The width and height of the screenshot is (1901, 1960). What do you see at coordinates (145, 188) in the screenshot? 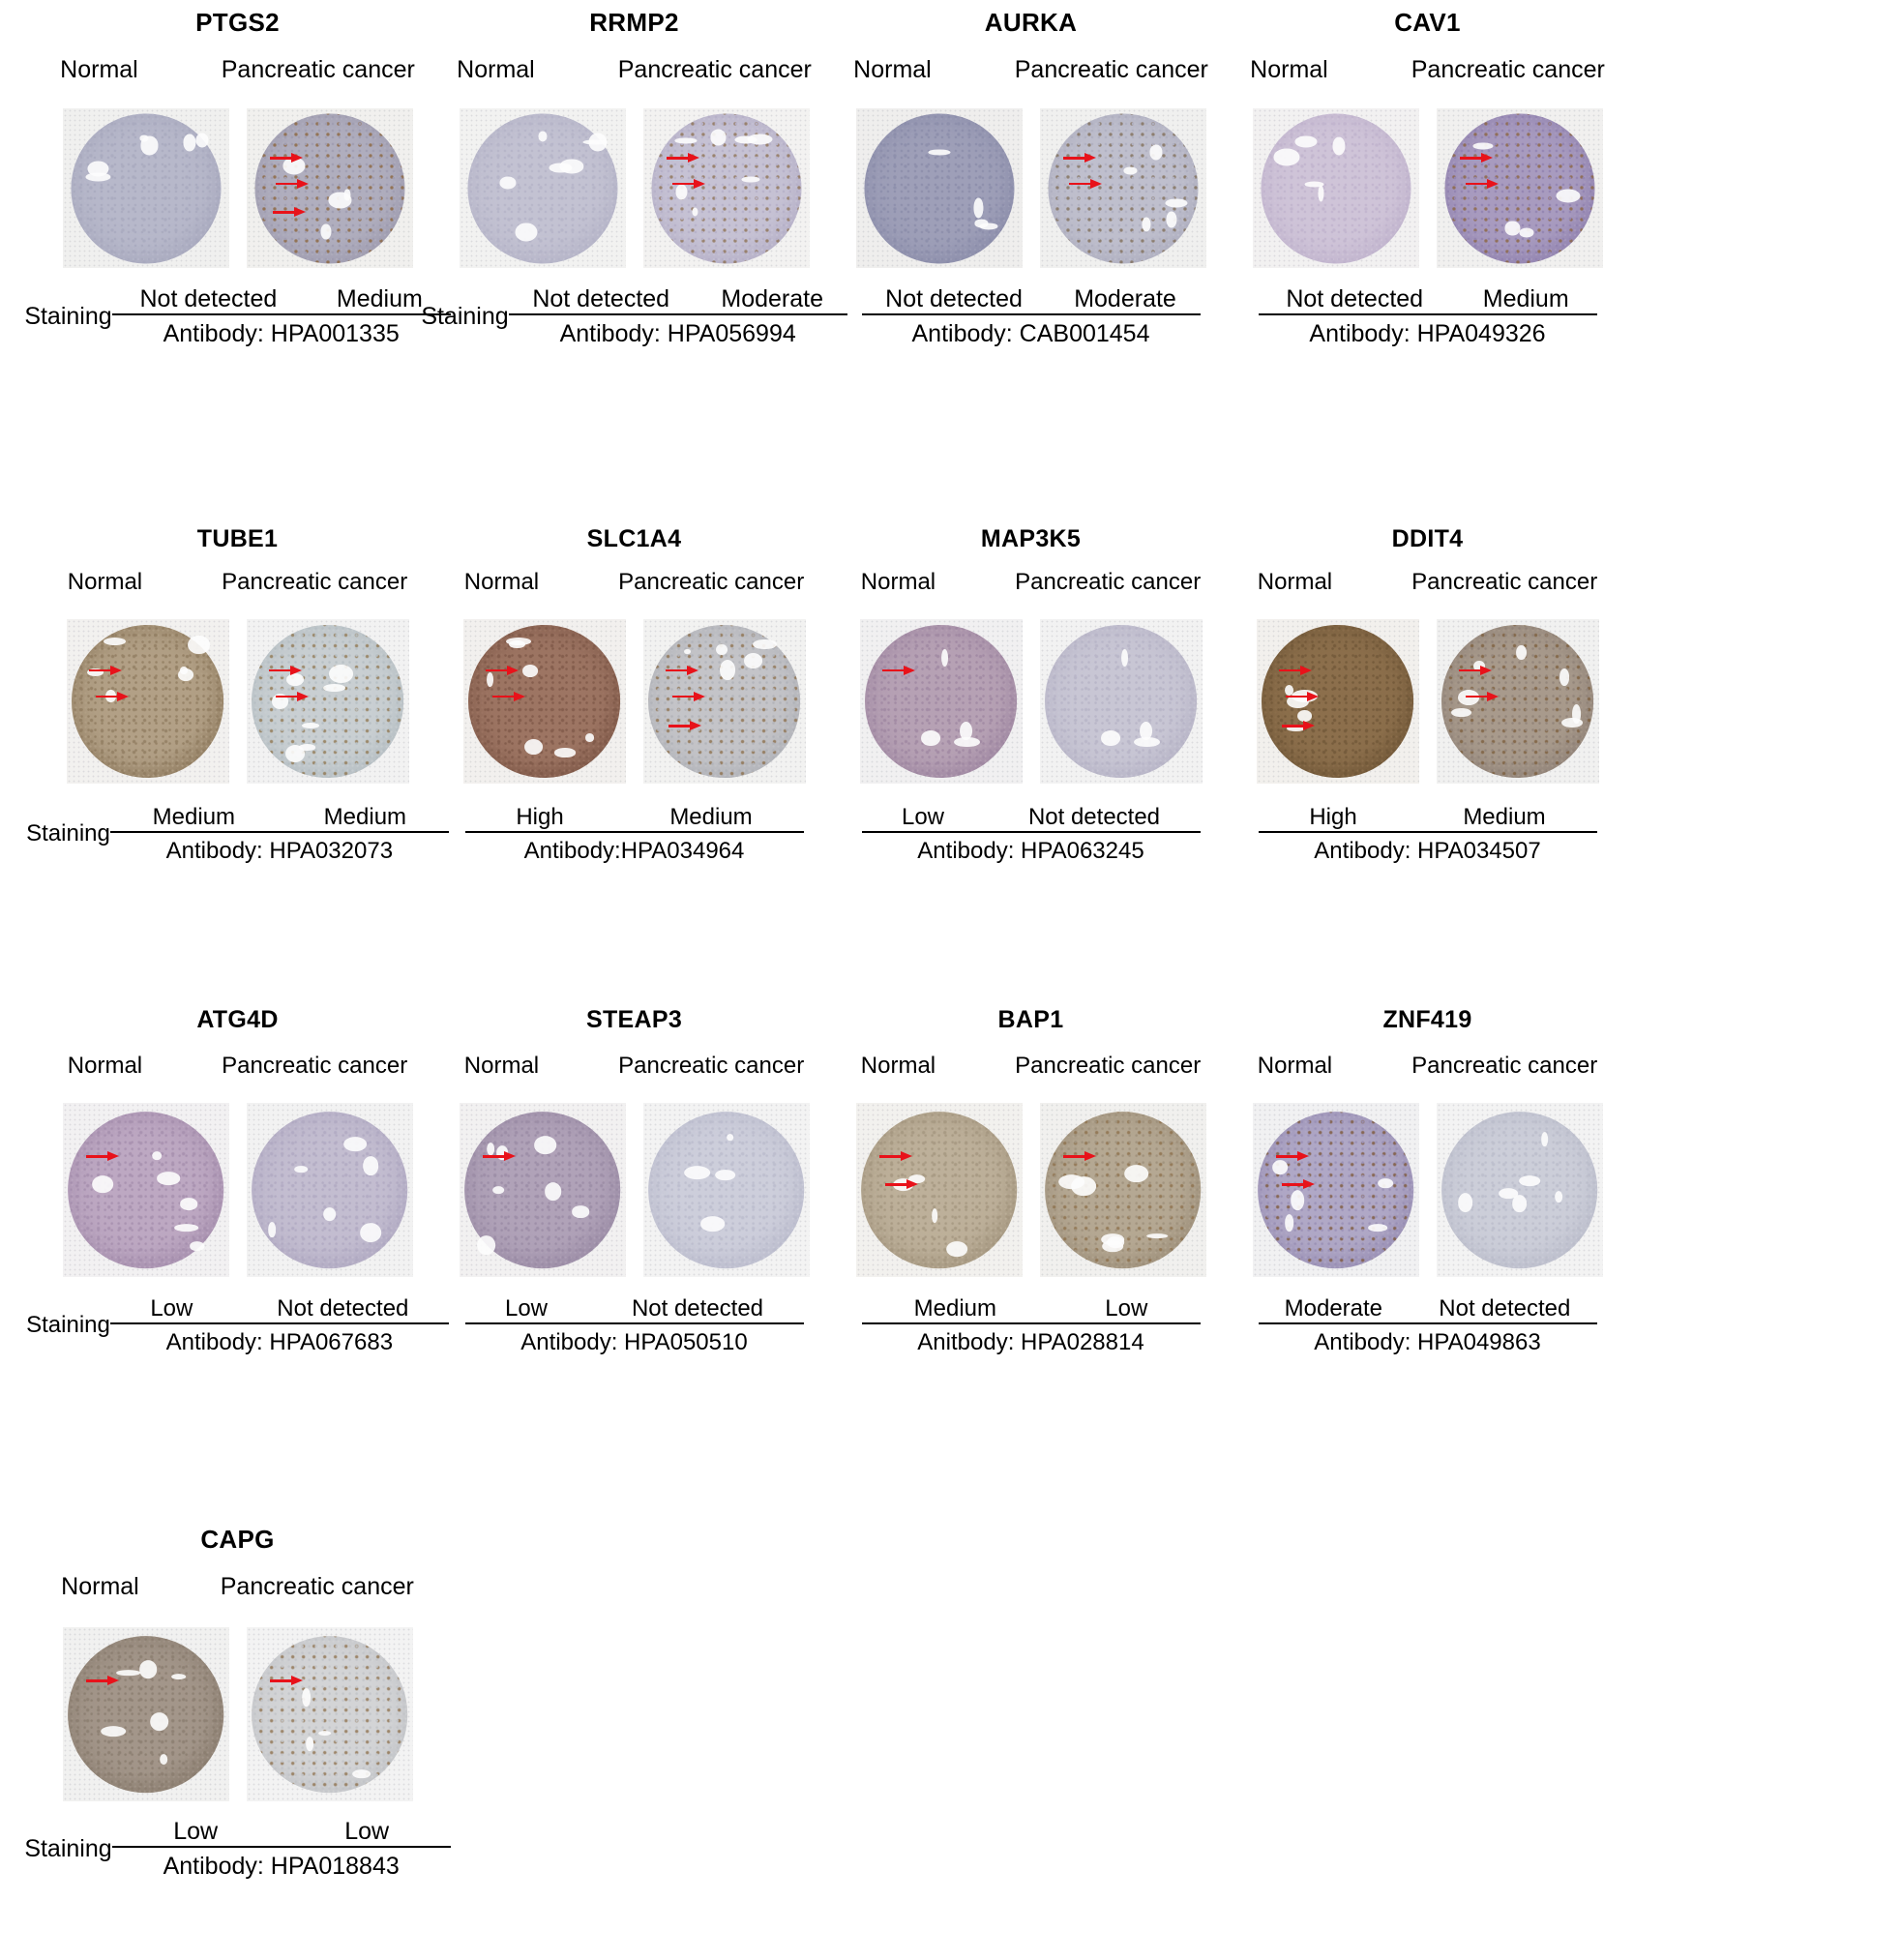
I see `tissue-core-normal-ptgs2` at bounding box center [145, 188].